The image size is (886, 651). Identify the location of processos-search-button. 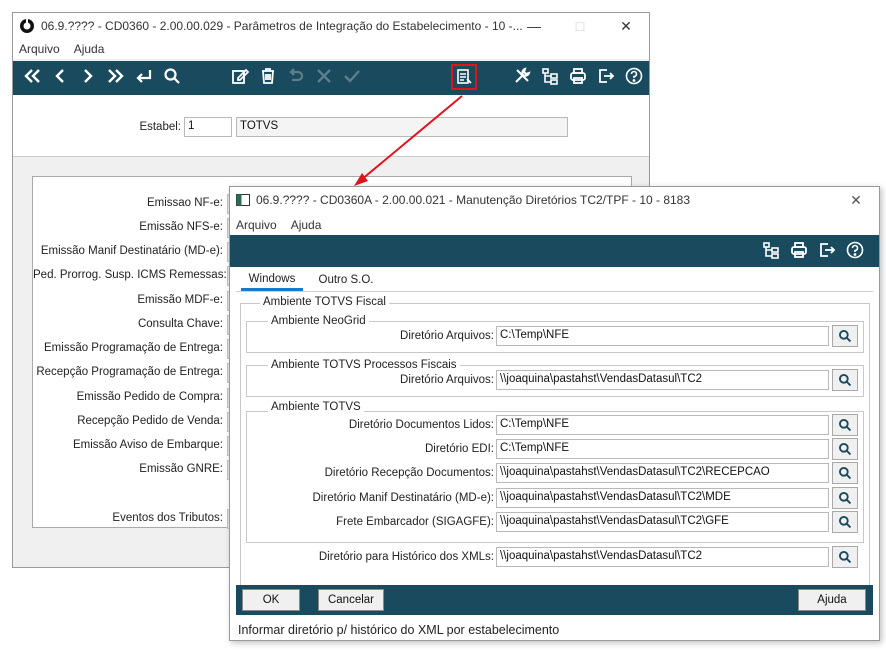
(845, 380).